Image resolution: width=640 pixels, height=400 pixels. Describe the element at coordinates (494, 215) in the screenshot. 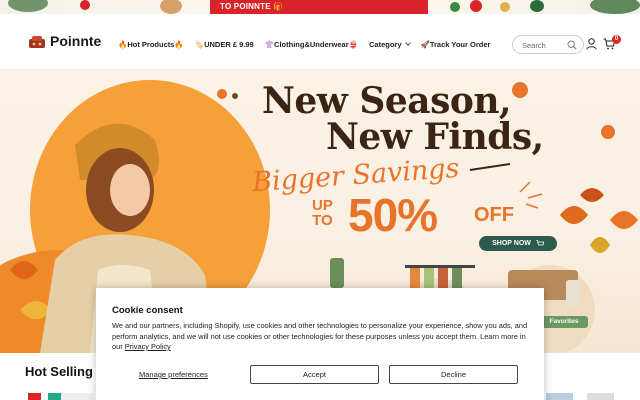

I see `banner-off: OFF` at that location.